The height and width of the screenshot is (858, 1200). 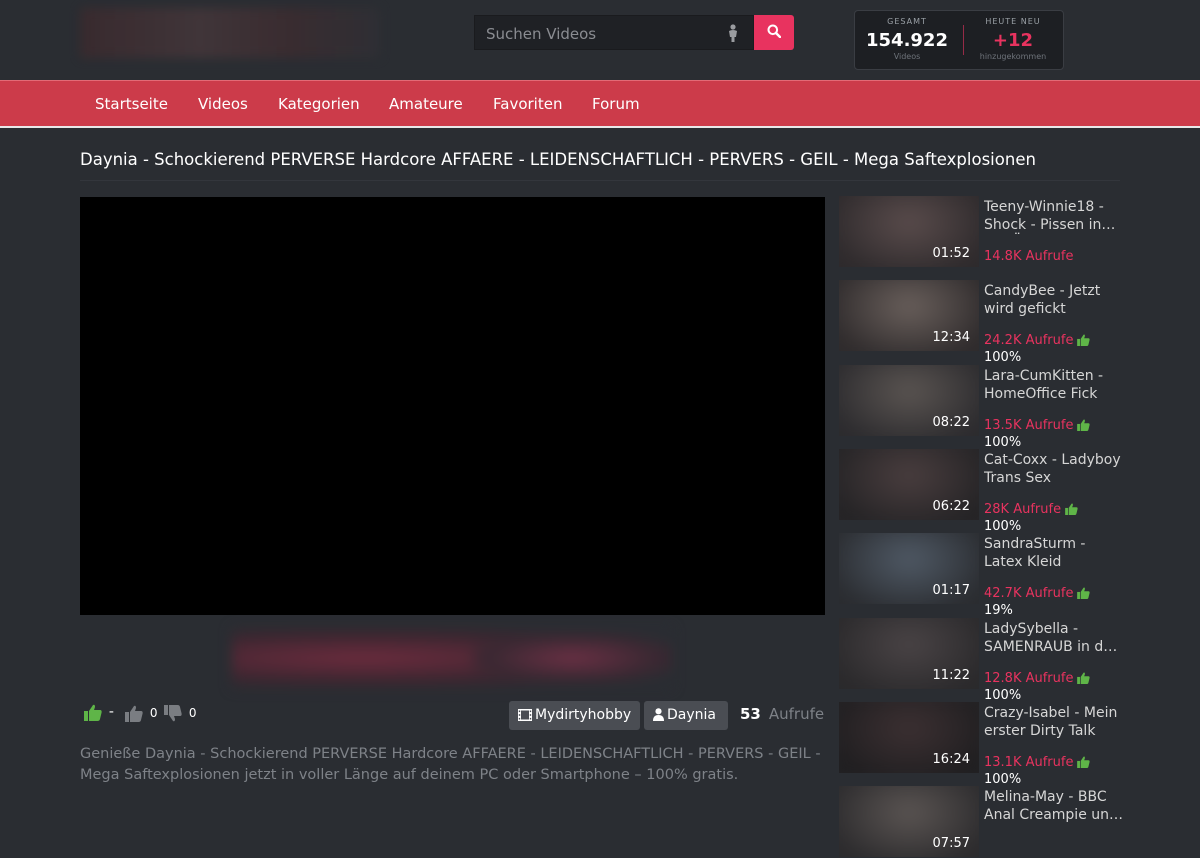 I want to click on like-button: 0, so click(x=141, y=713).